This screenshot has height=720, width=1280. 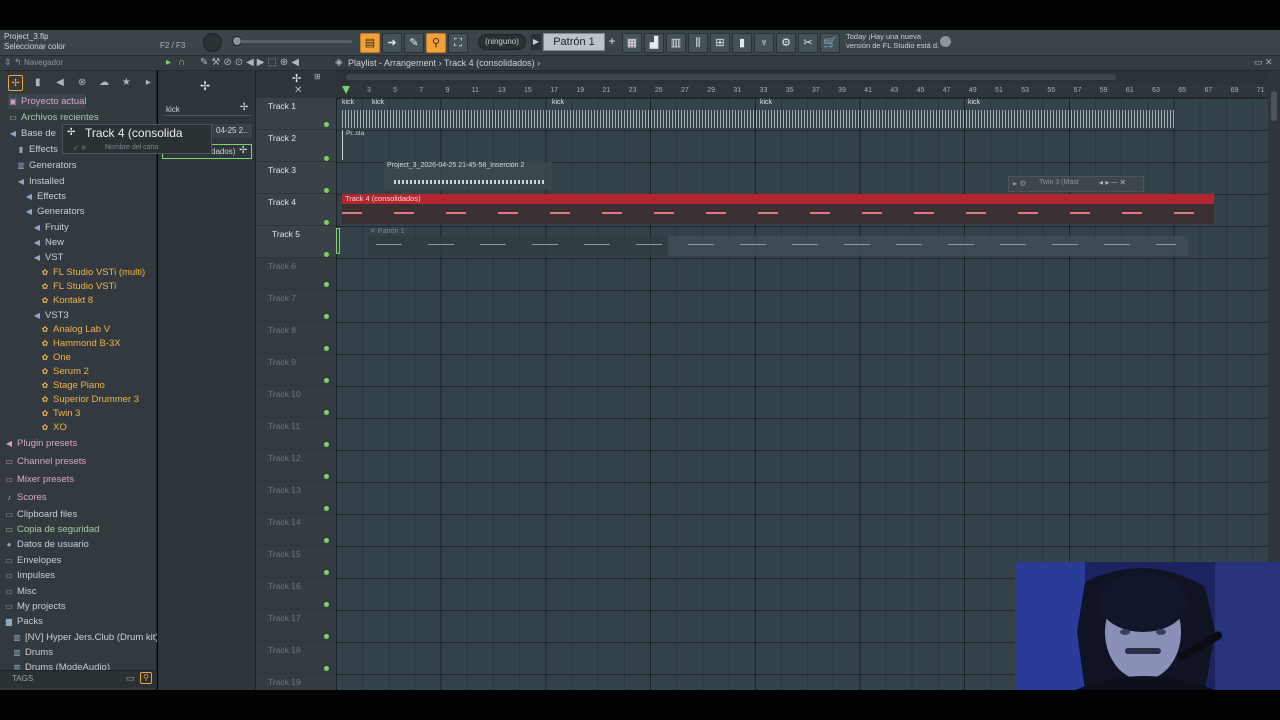 What do you see at coordinates (148, 83) in the screenshot?
I see `browser-more-icon: ▸` at bounding box center [148, 83].